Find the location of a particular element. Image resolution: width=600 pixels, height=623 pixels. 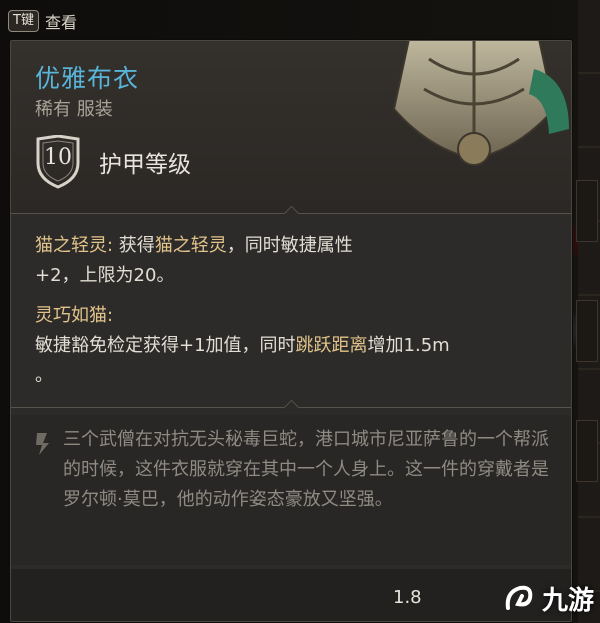

item-weight: 1.8 is located at coordinates (407, 597).